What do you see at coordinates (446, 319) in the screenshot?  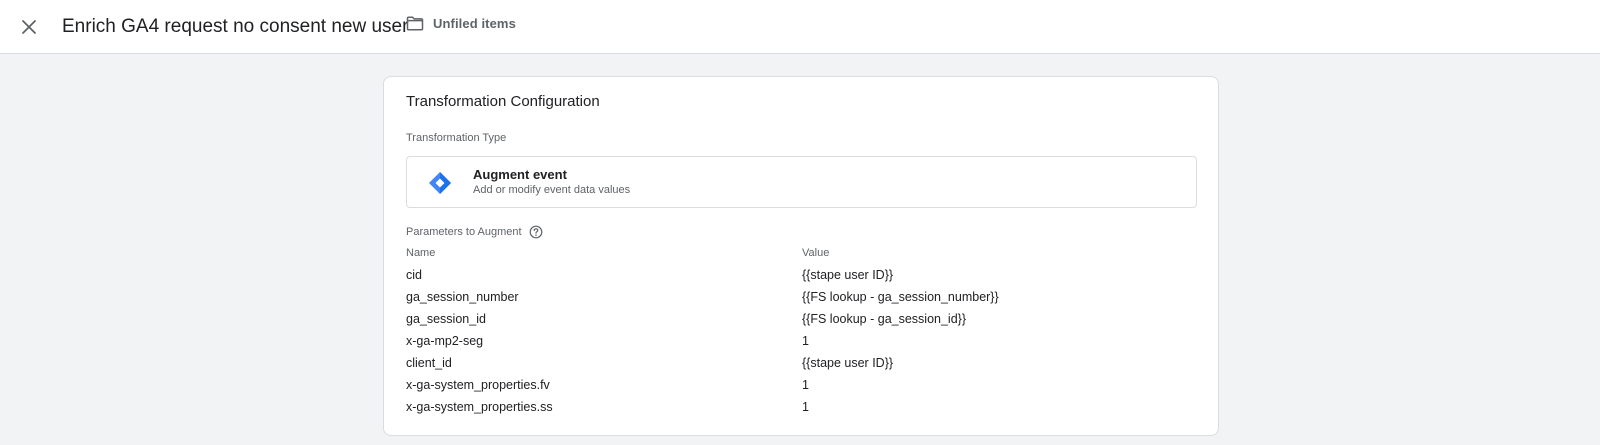 I see `parameter-name: ga_session_id` at bounding box center [446, 319].